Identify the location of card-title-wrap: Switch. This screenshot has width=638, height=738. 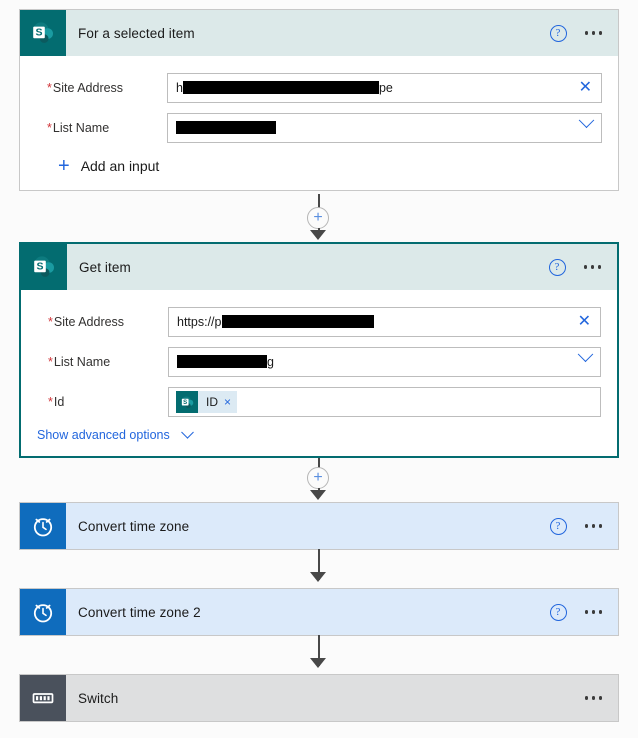
(324, 698).